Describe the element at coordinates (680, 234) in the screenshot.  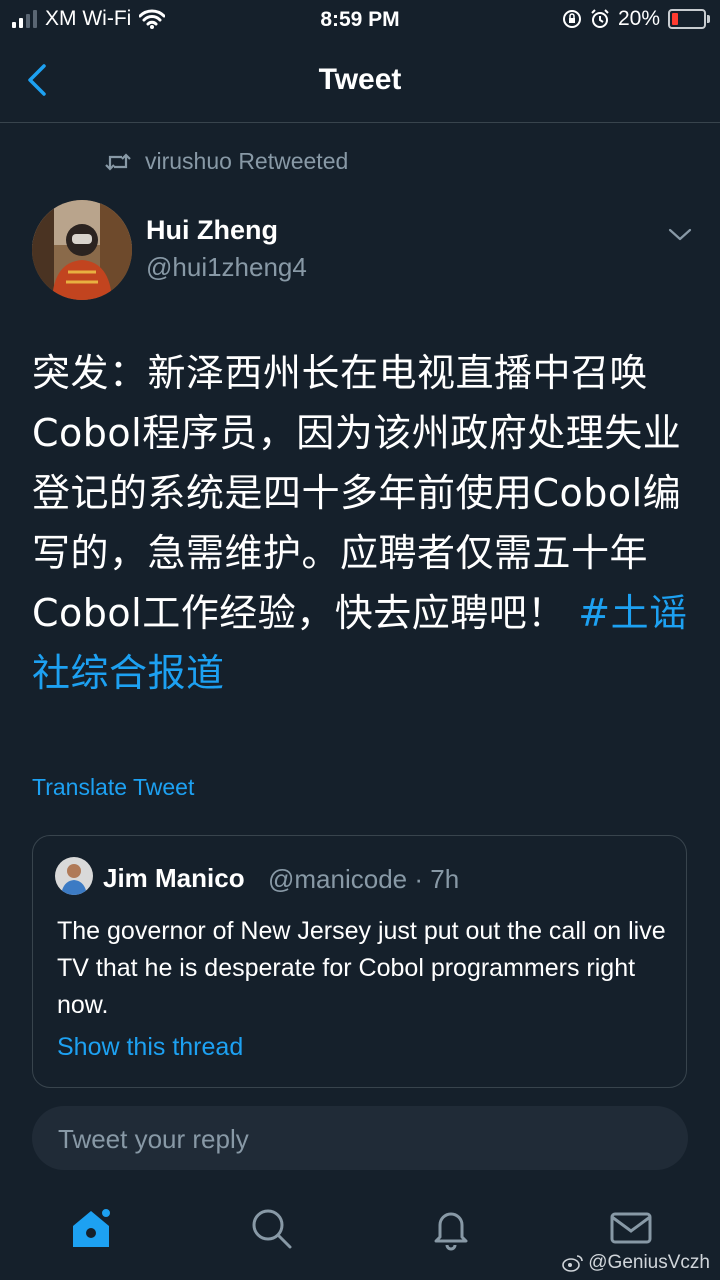
I see `chevron-down-icon` at that location.